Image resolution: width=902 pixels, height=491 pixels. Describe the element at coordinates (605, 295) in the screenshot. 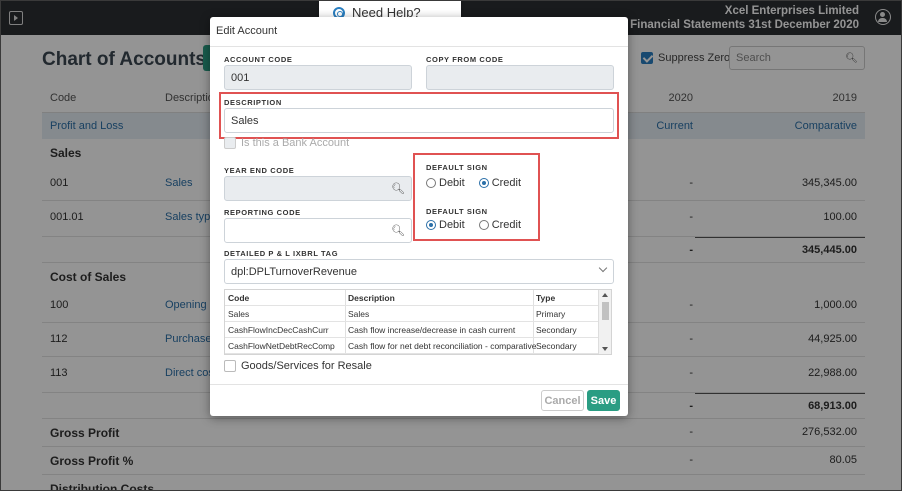

I see `scroll-up-icon` at that location.